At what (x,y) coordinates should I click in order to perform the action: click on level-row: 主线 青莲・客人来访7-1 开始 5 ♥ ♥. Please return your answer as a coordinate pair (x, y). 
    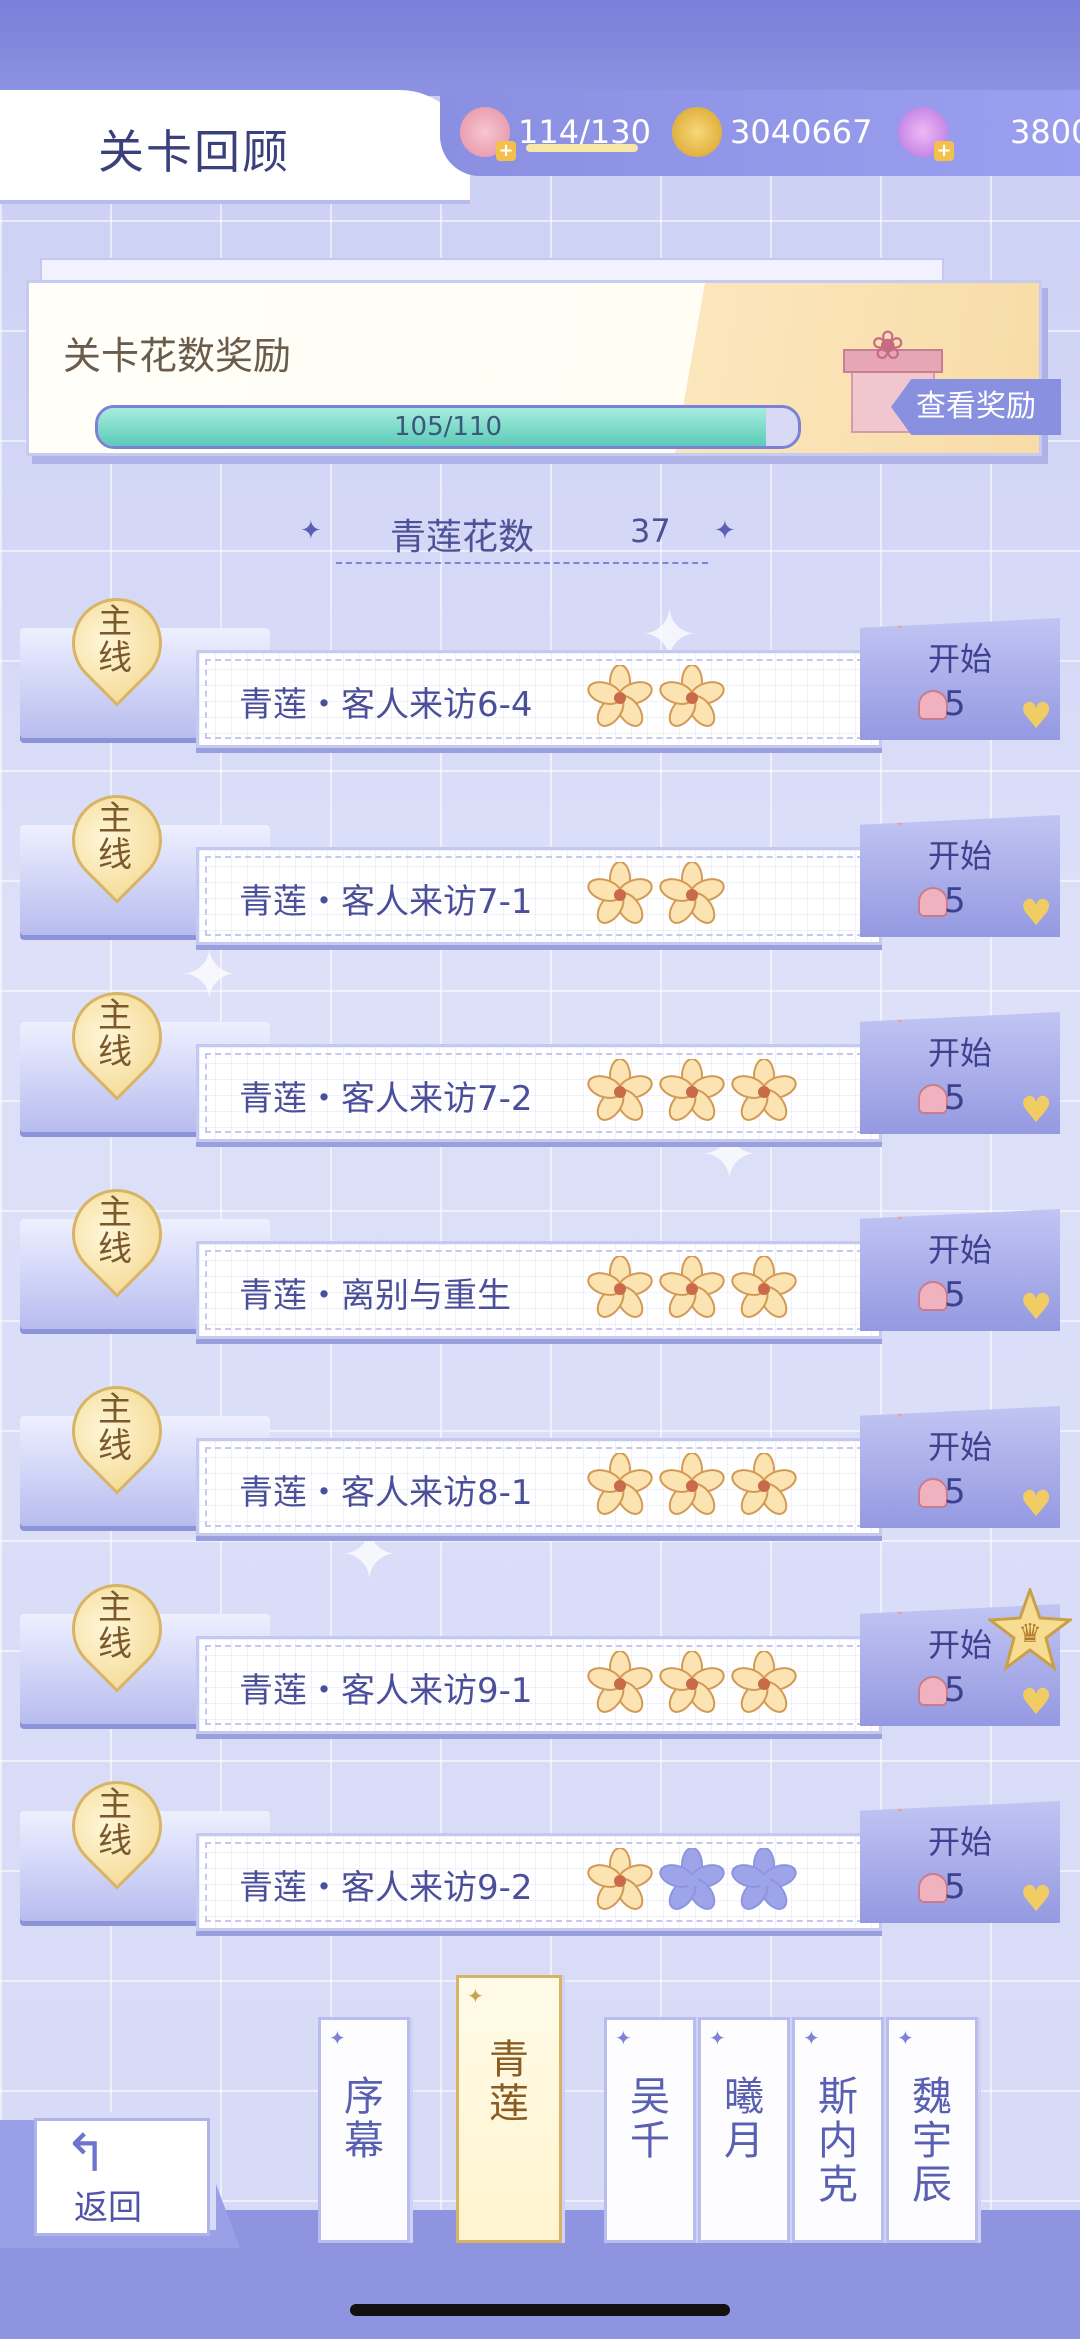
    Looking at the image, I should click on (540, 860).